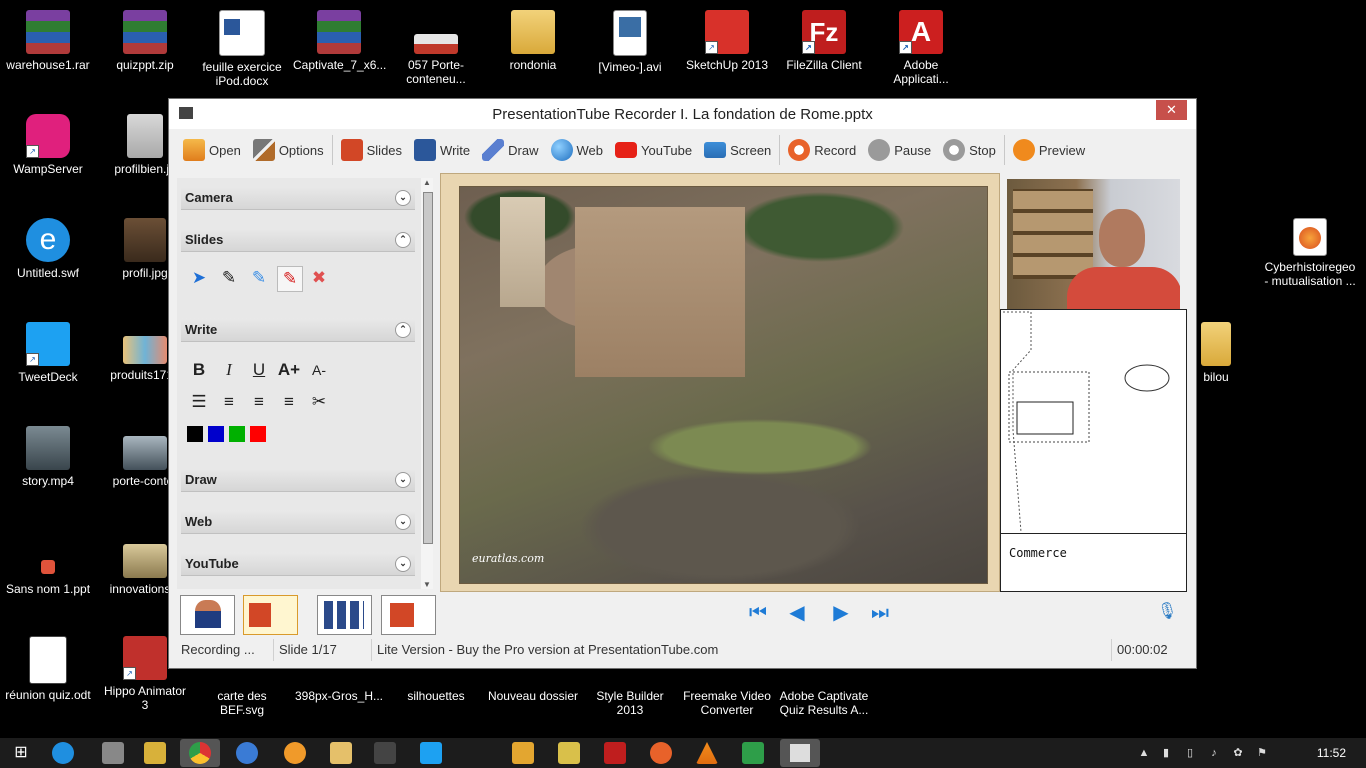 The width and height of the screenshot is (1366, 768). Describe the element at coordinates (427, 584) in the screenshot. I see `scroll-down-arrow-icon: ▼` at that location.